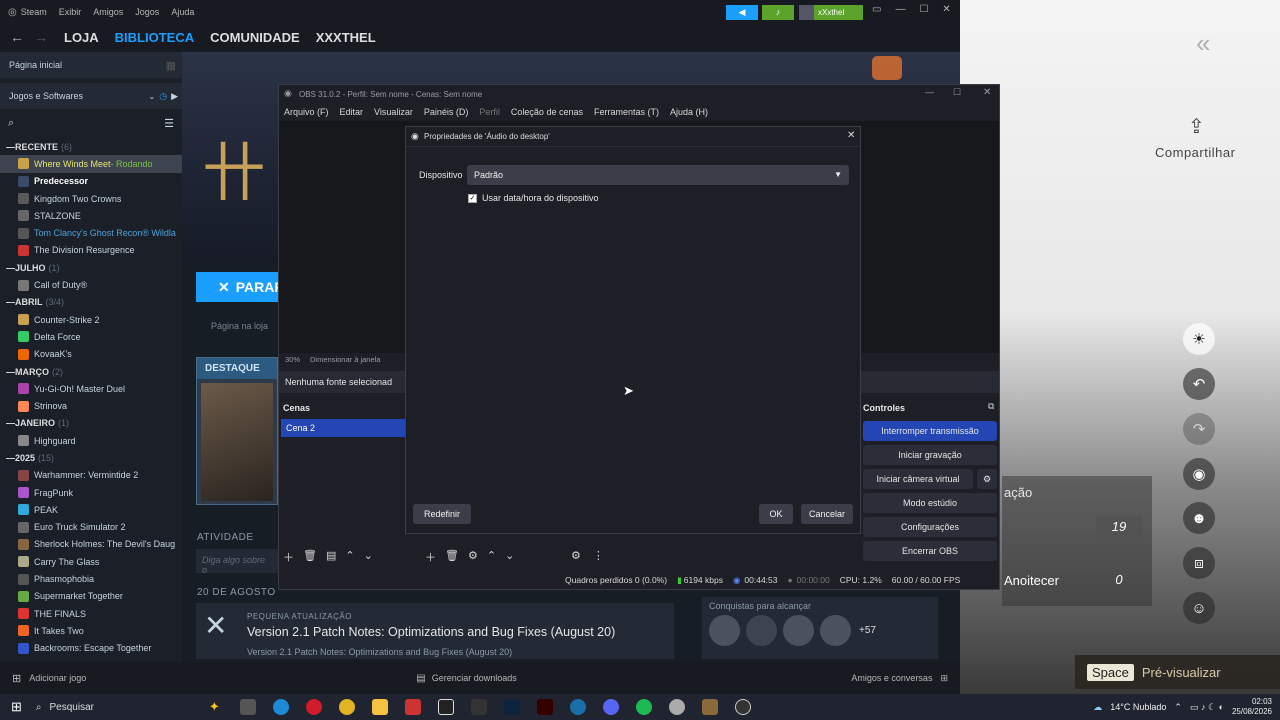 The image size is (1280, 720). What do you see at coordinates (214, 707) in the screenshot?
I see `sparkle-icon: ✦` at bounding box center [214, 707].